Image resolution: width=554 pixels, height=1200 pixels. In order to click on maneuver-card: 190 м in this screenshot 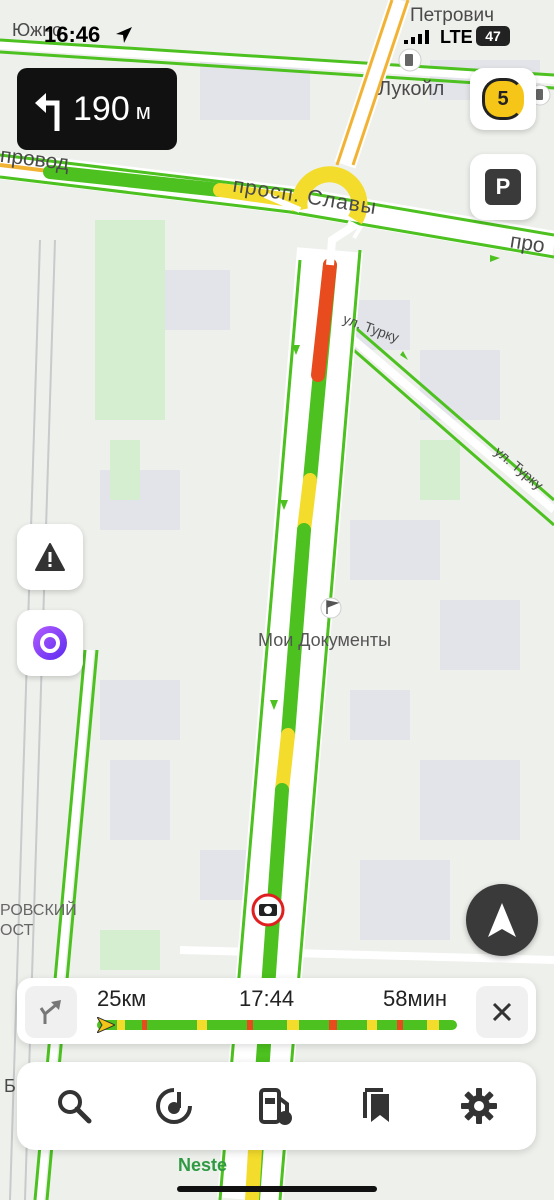, I will do `click(97, 109)`.